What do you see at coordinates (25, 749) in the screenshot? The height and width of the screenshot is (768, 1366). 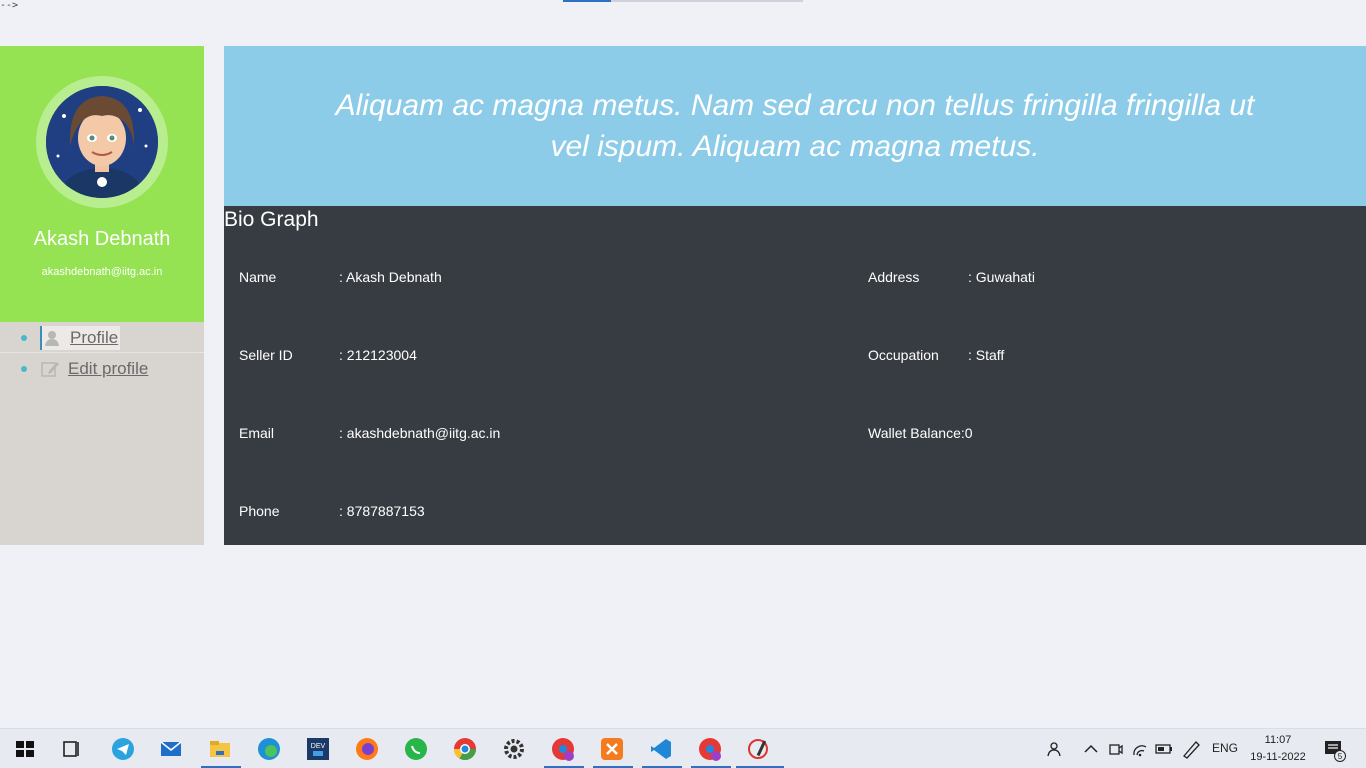 I see `windows-start-icon` at bounding box center [25, 749].